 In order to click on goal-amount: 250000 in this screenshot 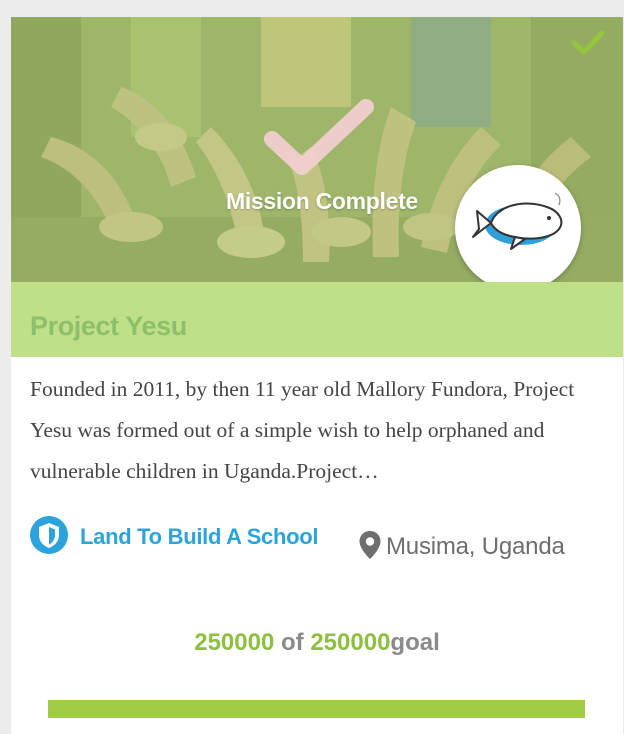, I will do `click(350, 642)`.